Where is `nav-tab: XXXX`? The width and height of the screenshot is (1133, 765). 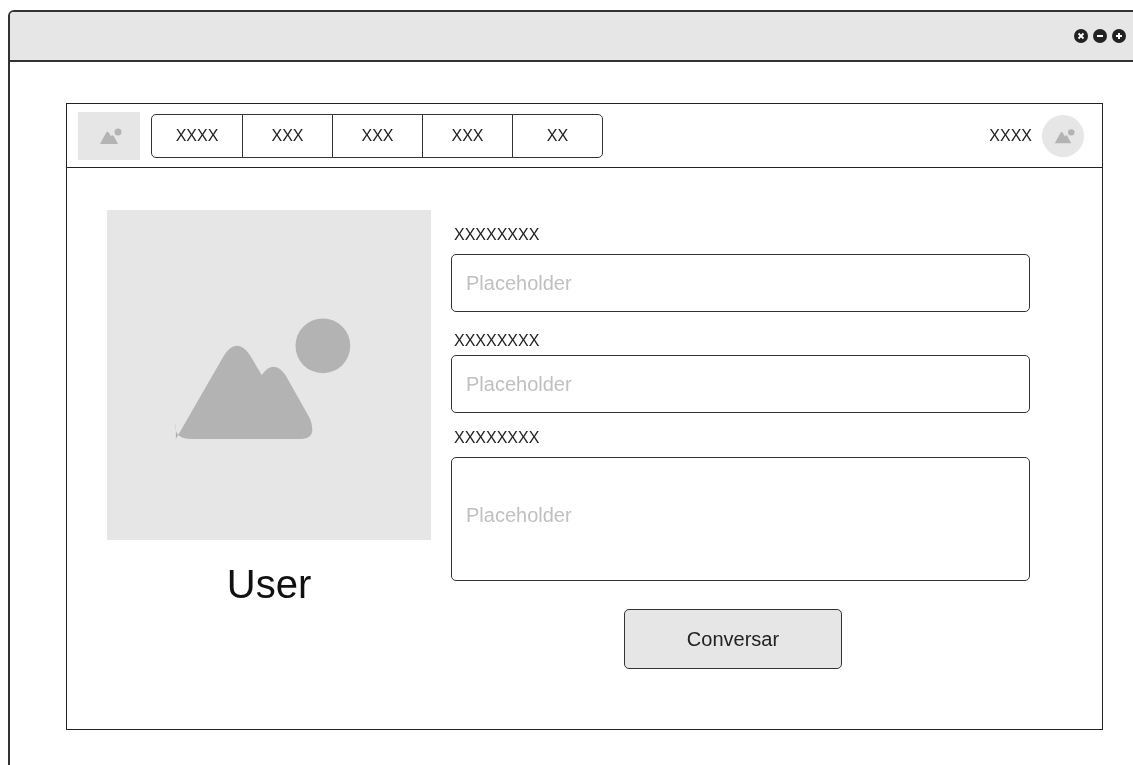
nav-tab: XXXX is located at coordinates (197, 135).